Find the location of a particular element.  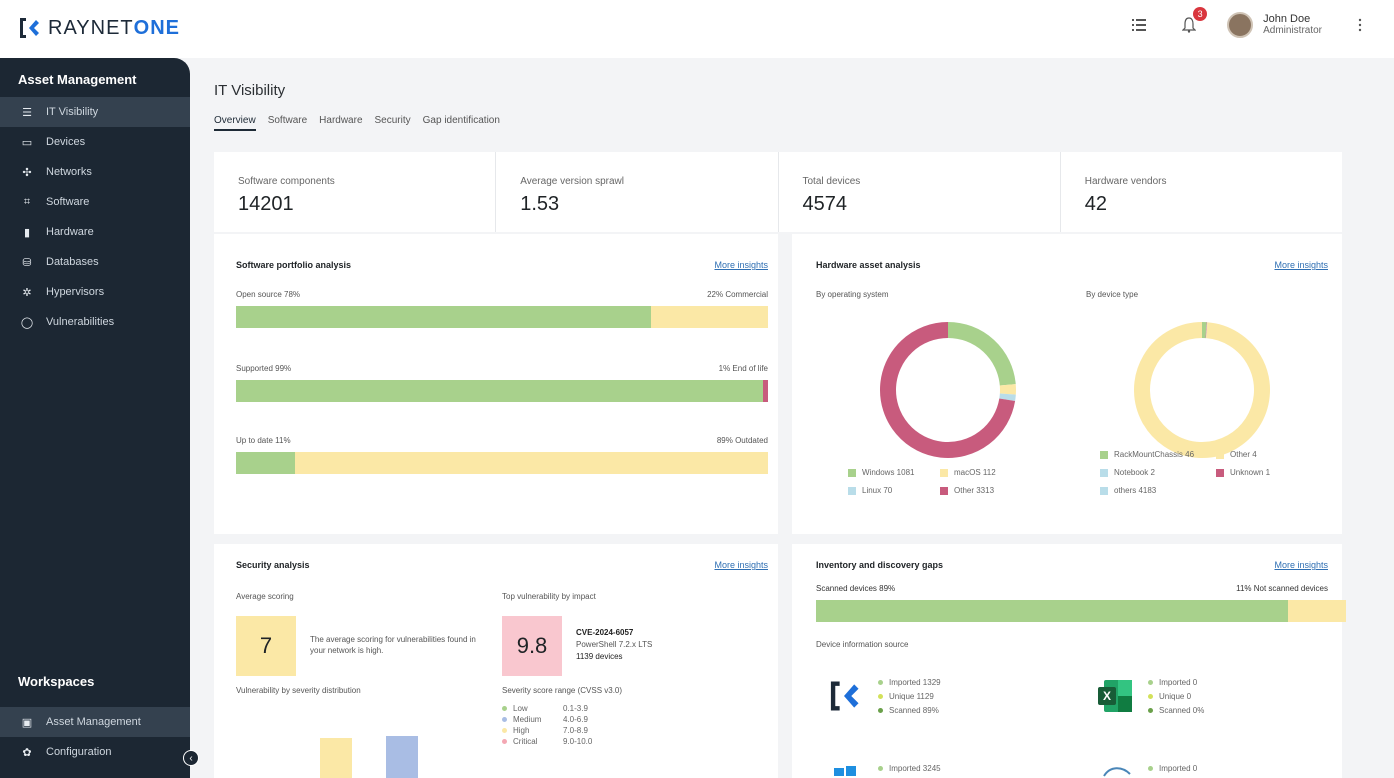

device-source-label: Device information source is located at coordinates (862, 644).